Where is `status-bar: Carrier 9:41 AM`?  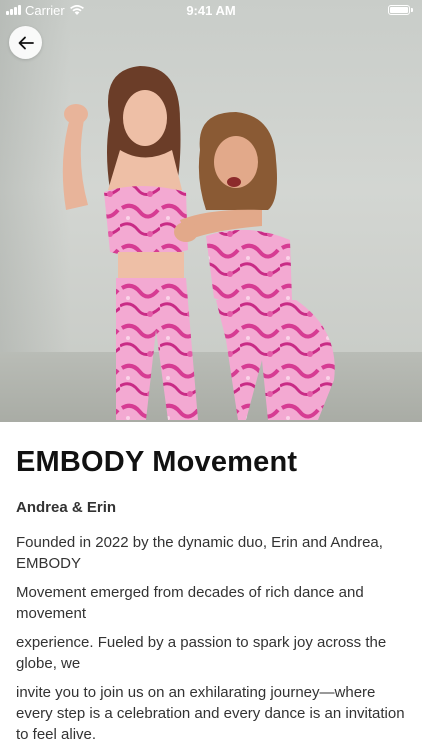 status-bar: Carrier 9:41 AM is located at coordinates (211, 10).